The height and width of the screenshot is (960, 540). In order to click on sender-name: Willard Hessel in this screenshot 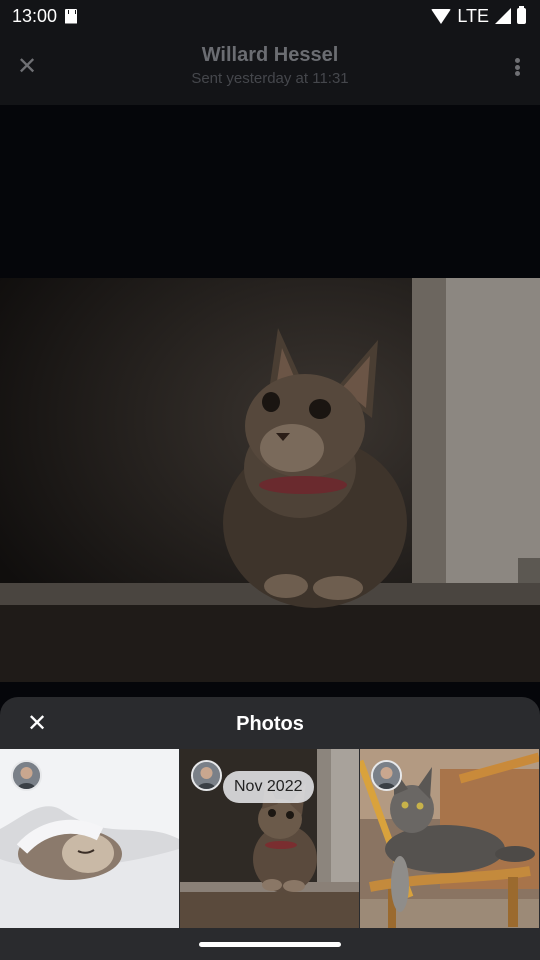, I will do `click(270, 55)`.